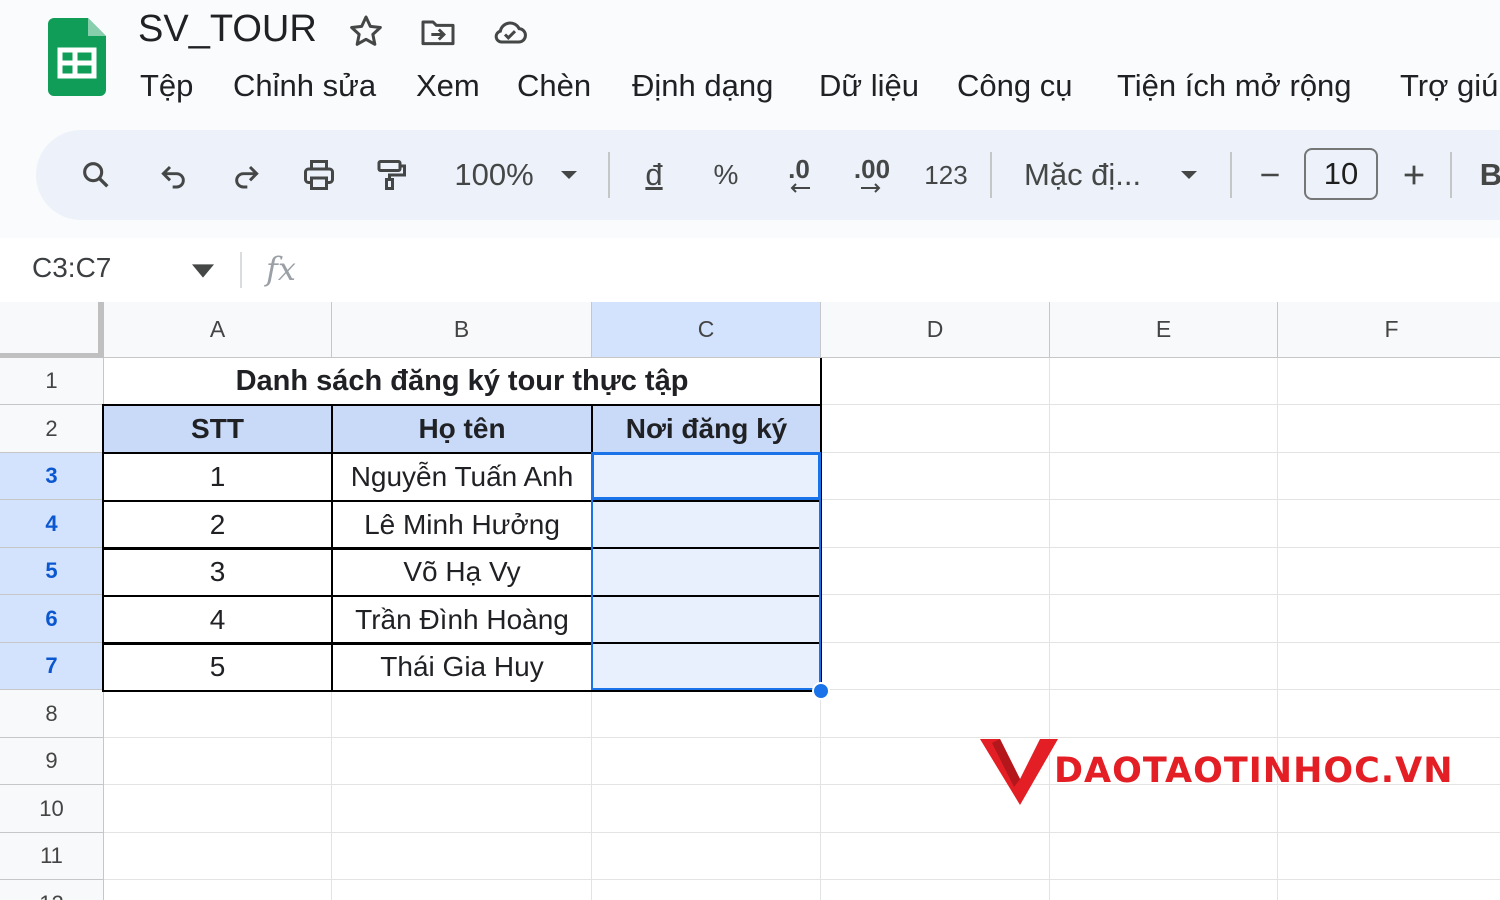  What do you see at coordinates (52, 330) in the screenshot?
I see `select-all-corner` at bounding box center [52, 330].